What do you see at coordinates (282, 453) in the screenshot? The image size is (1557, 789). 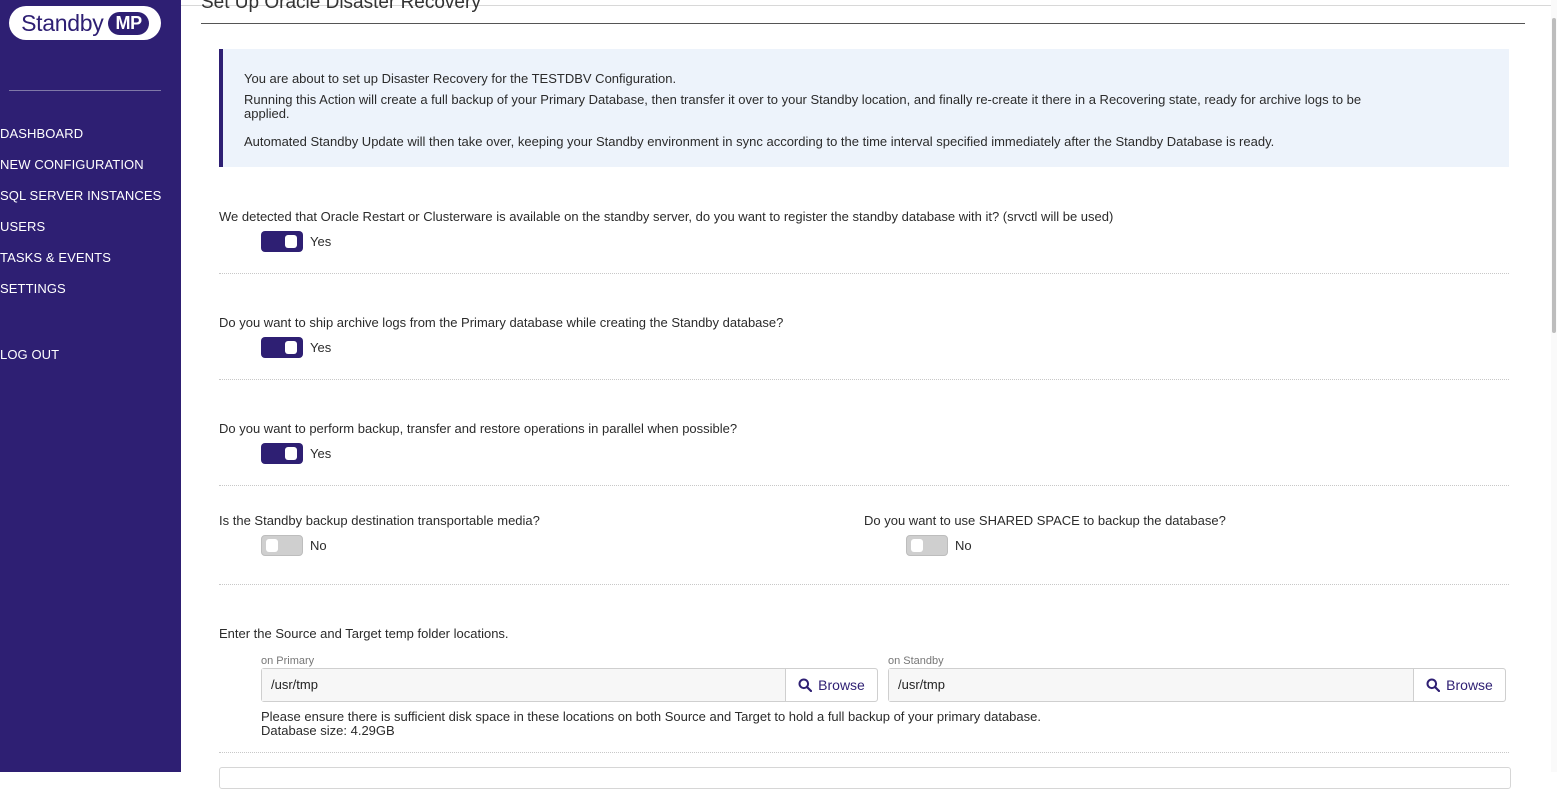 I see `toggle-parallel-operations` at bounding box center [282, 453].